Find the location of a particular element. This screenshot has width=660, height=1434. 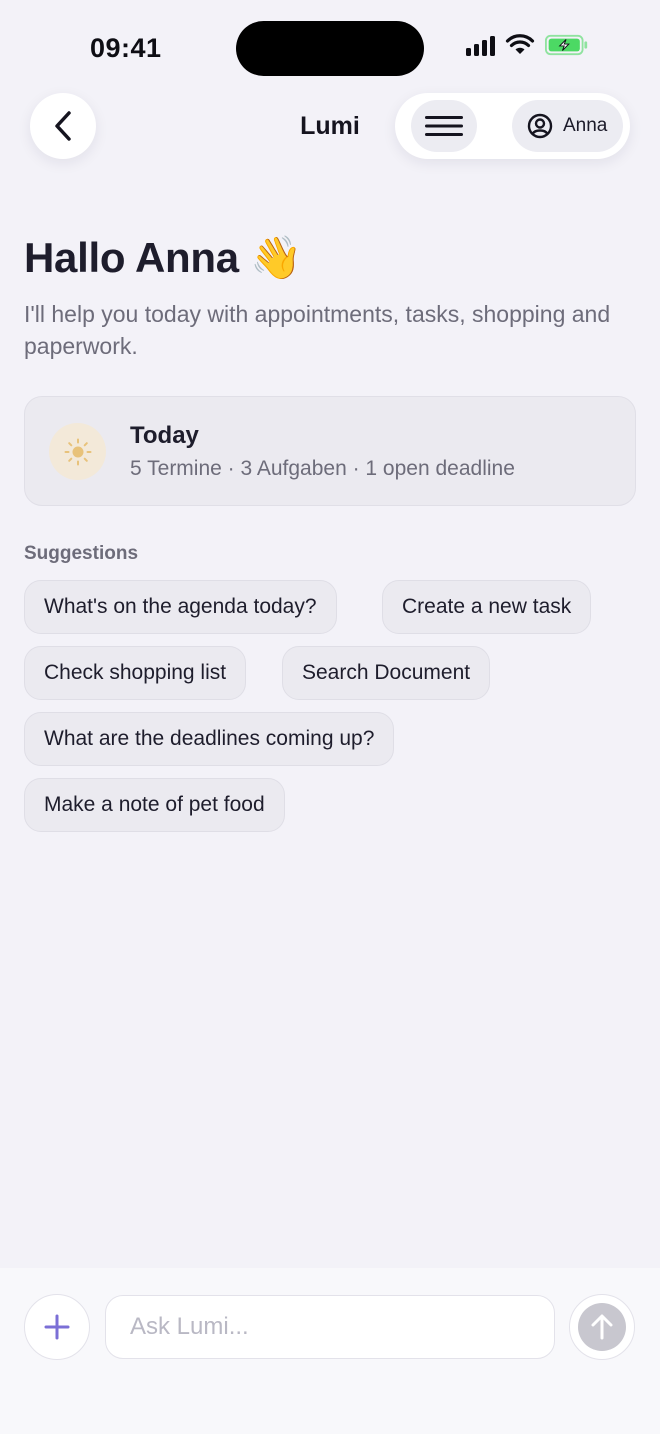

status-bar: 09:41 is located at coordinates (330, 45).